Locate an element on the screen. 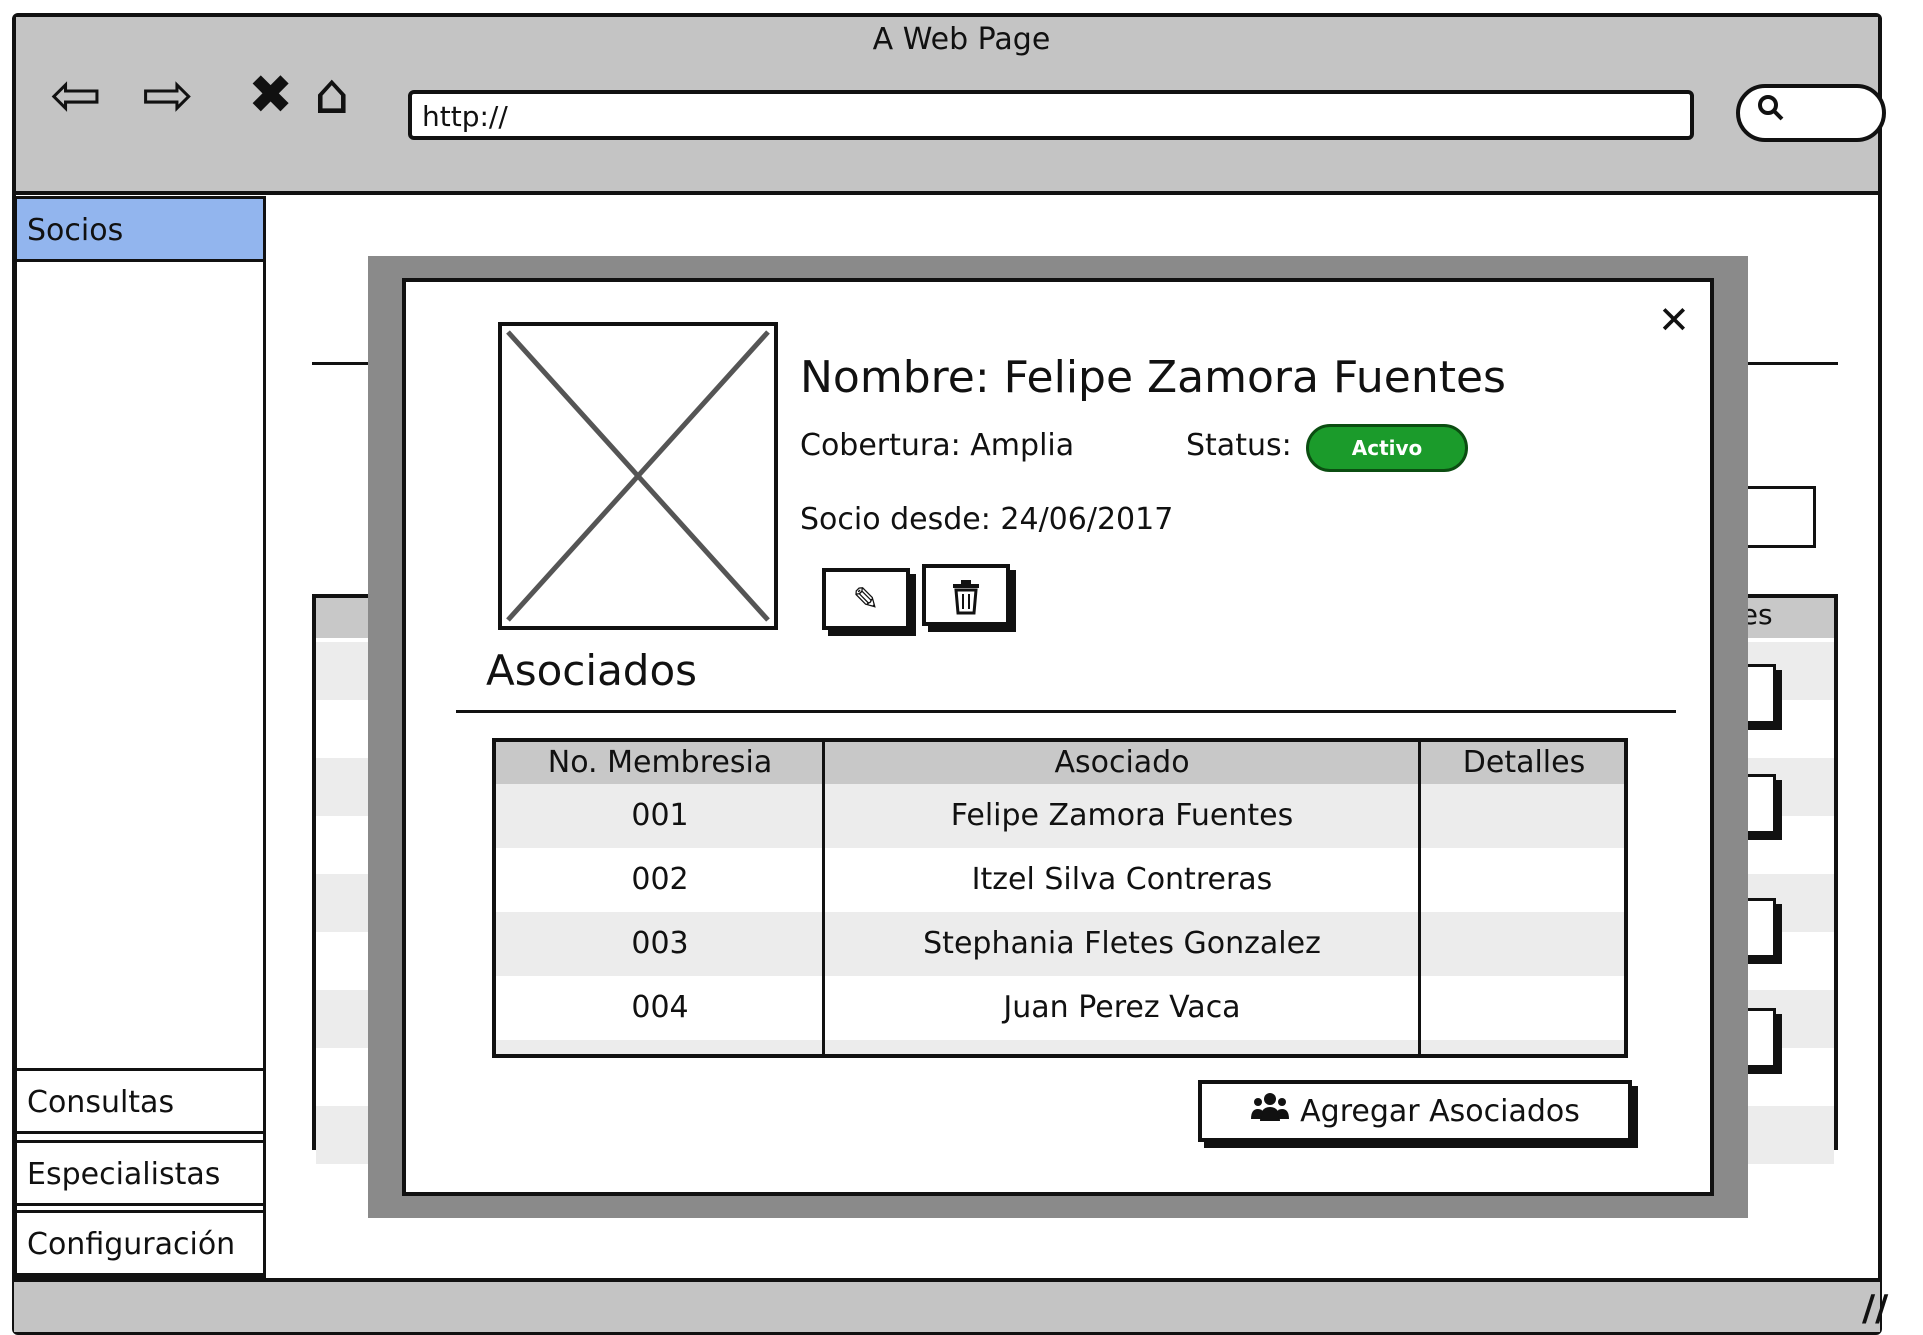  status-badge: Activo is located at coordinates (1387, 448).